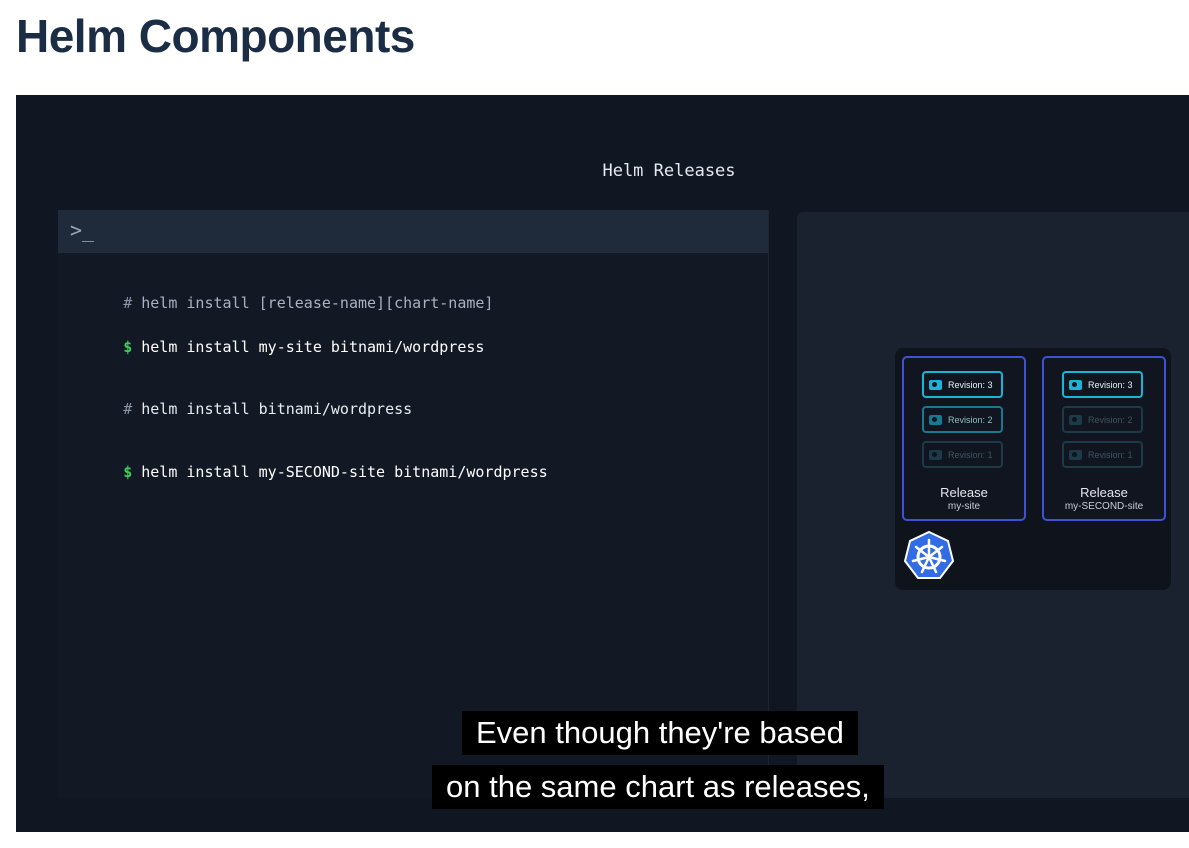 This screenshot has width=1189, height=848. What do you see at coordinates (413, 231) in the screenshot?
I see `terminal-title-bar: >_` at bounding box center [413, 231].